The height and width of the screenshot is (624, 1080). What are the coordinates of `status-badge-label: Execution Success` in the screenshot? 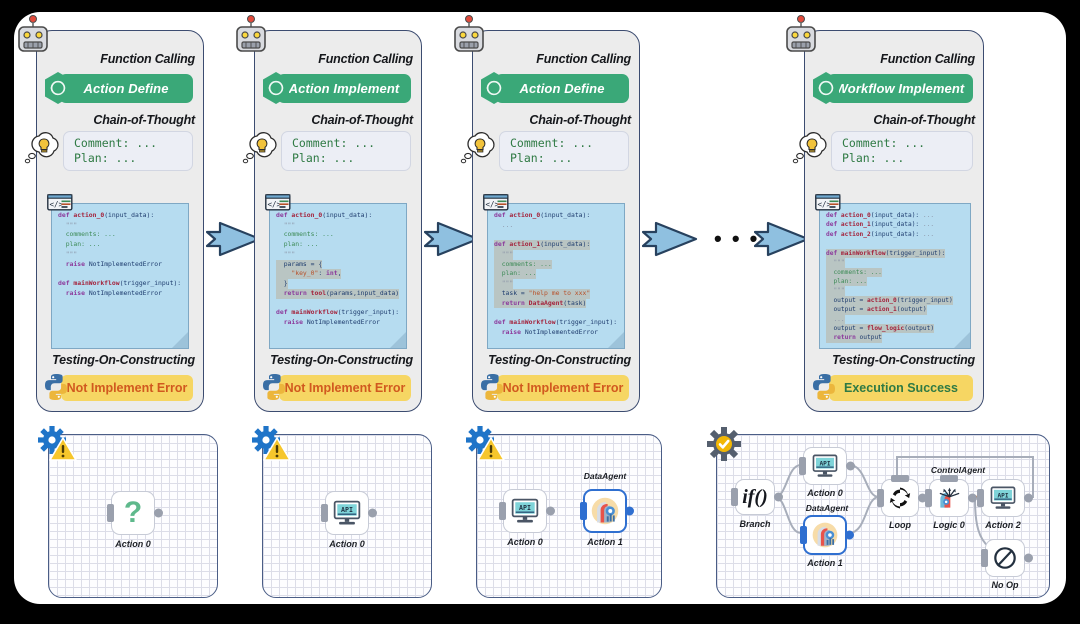 It's located at (901, 388).